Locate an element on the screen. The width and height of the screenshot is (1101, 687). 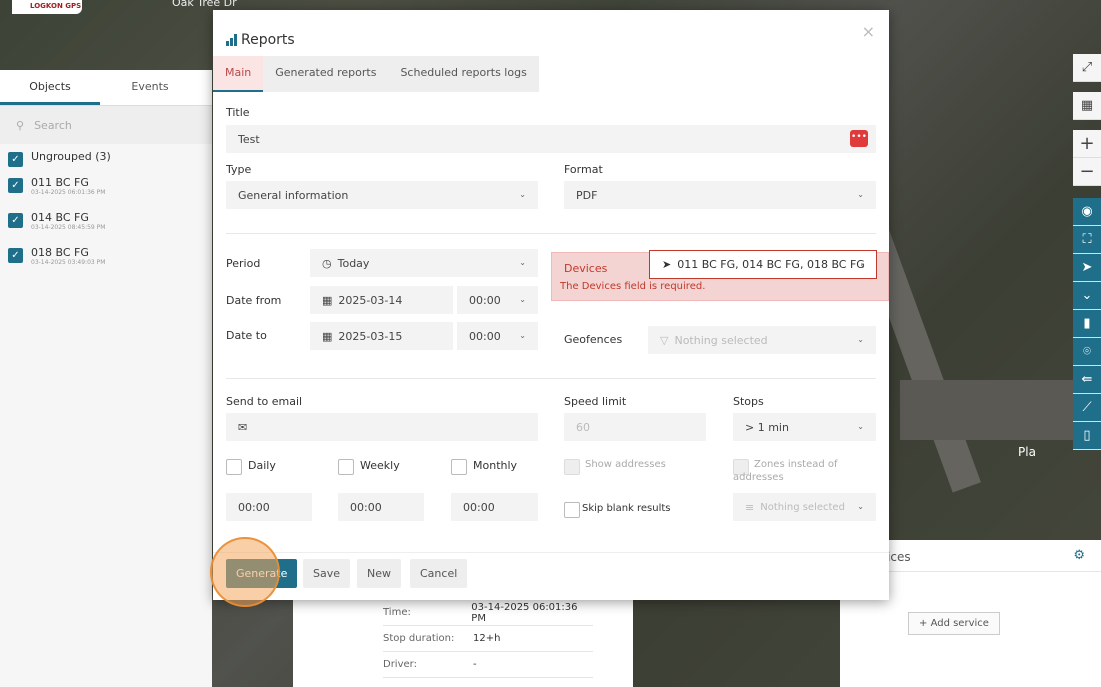
format-value: PDF is located at coordinates (587, 195).